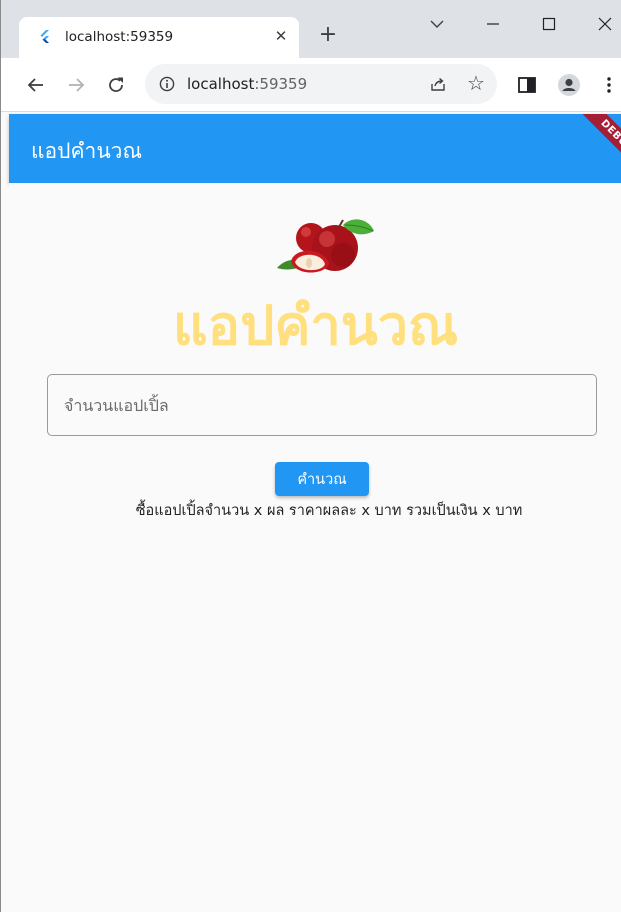  I want to click on apple-image, so click(325, 246).